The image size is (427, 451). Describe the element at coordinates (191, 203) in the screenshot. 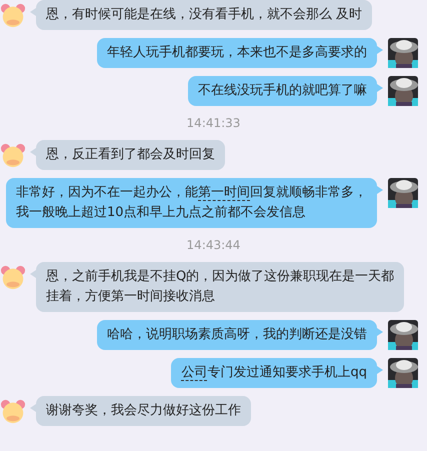

I see `message-text: 非常好，因为不在一起办公，能第一时间回复就顺畅非常多， 我一般晚上超过10点和早上九点之前都不会发信息` at that location.